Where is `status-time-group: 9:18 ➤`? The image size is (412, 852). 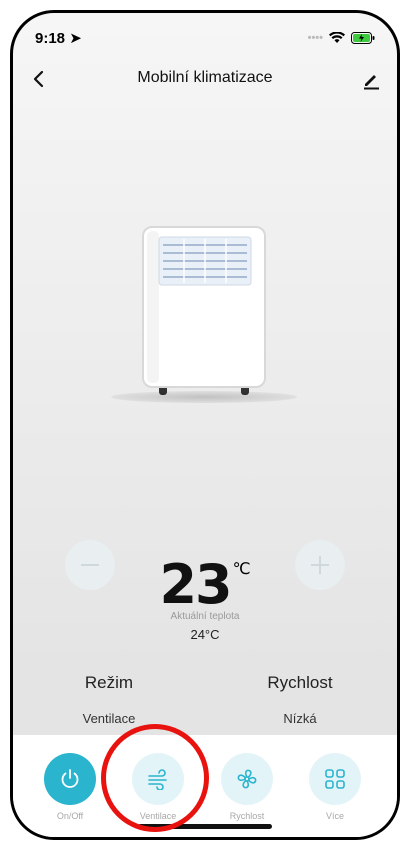 status-time-group: 9:18 ➤ is located at coordinates (58, 38).